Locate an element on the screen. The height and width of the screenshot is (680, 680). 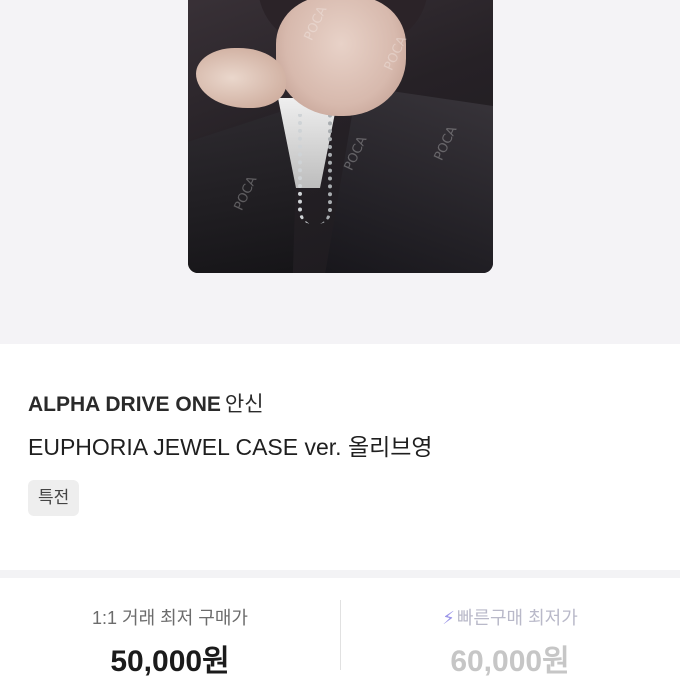
artist-name: ALPHA DRIVE ONE 안신 is located at coordinates (146, 403).